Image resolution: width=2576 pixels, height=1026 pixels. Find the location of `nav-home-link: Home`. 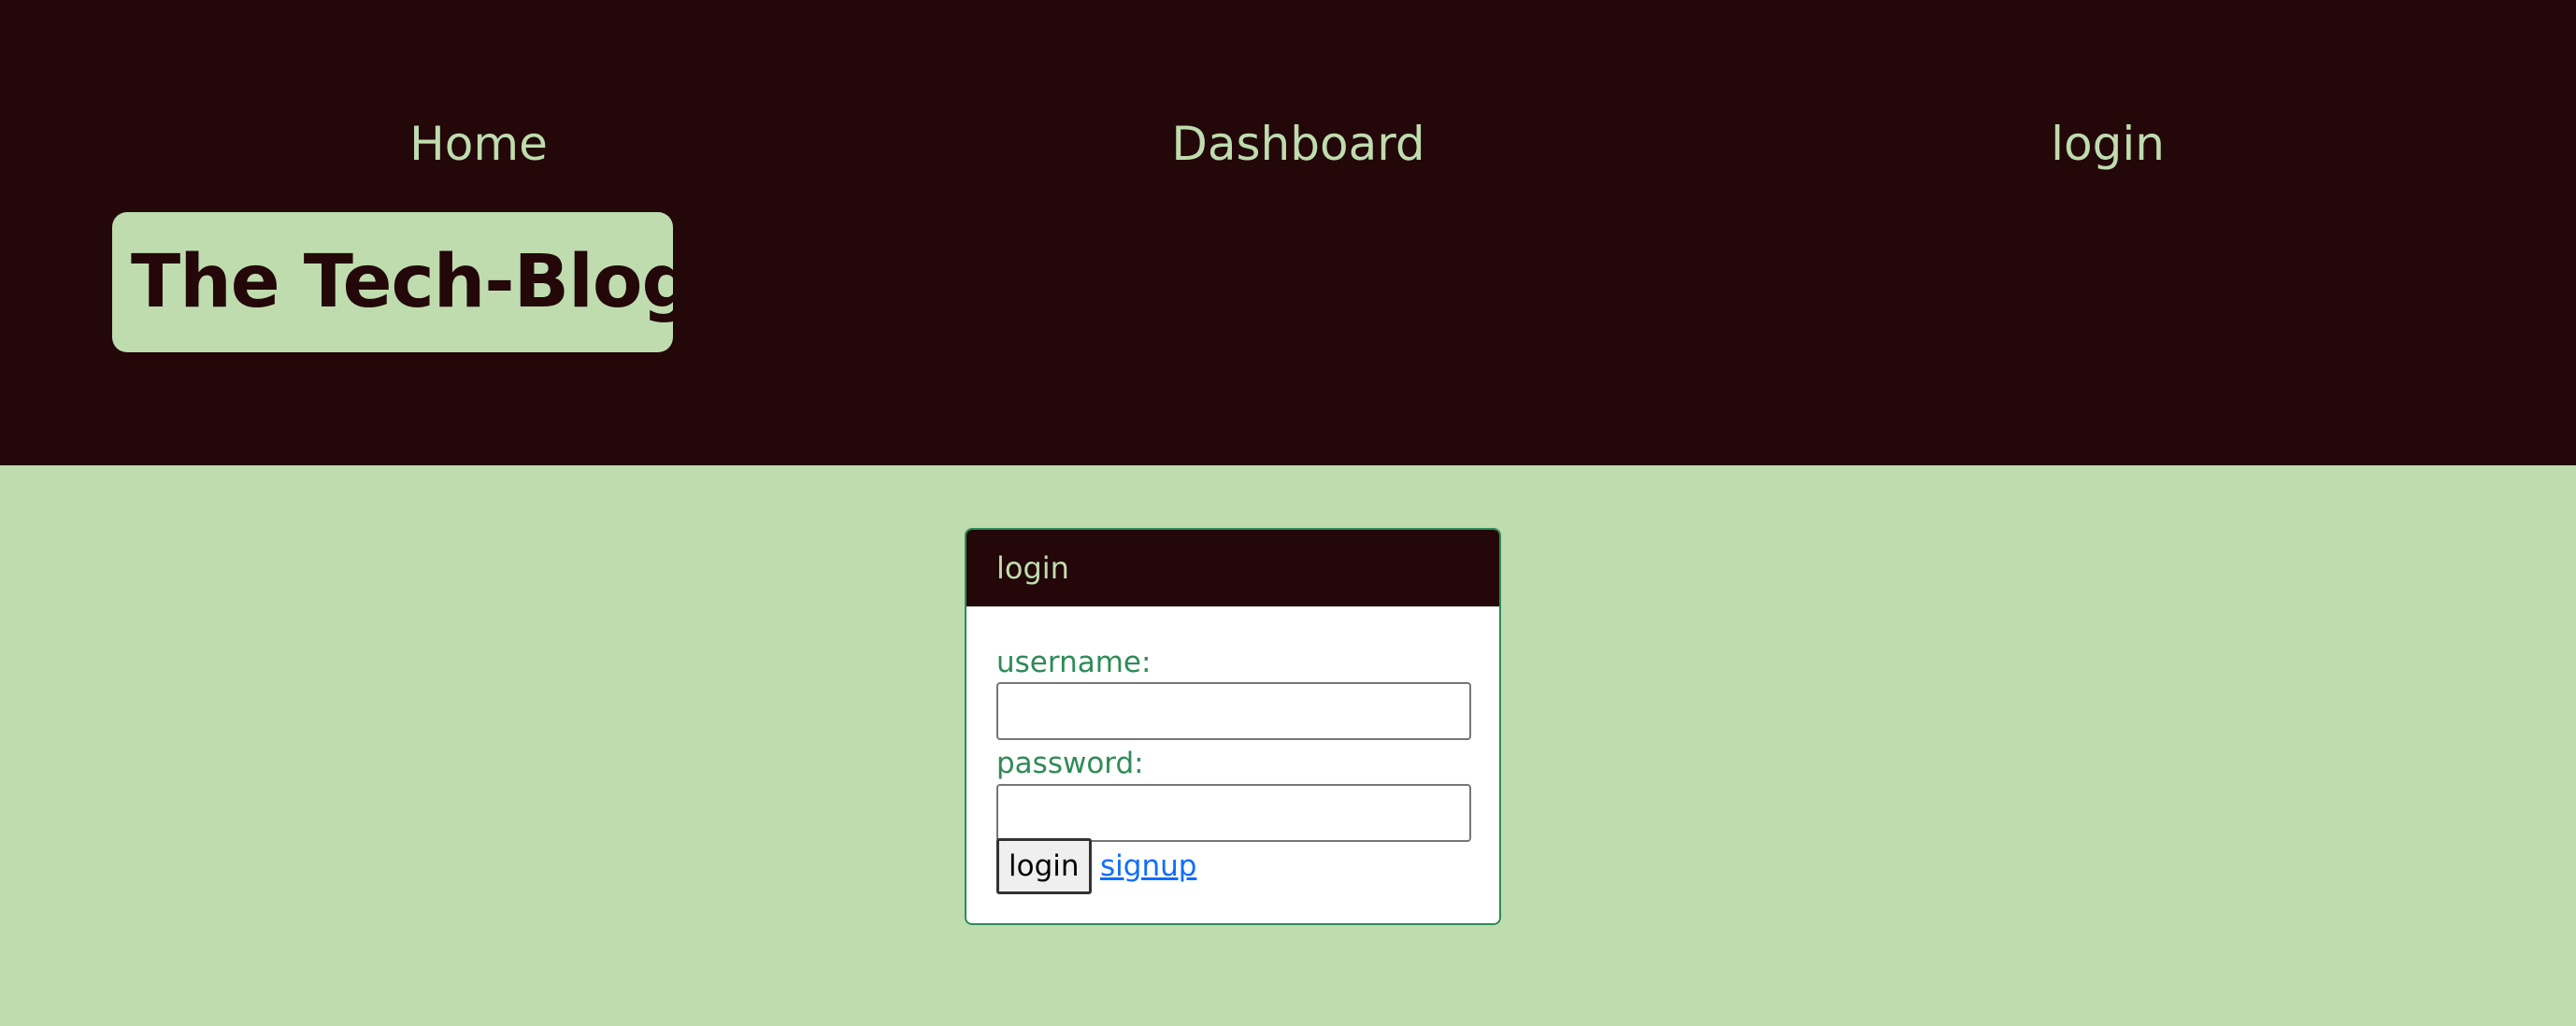

nav-home-link: Home is located at coordinates (478, 144).